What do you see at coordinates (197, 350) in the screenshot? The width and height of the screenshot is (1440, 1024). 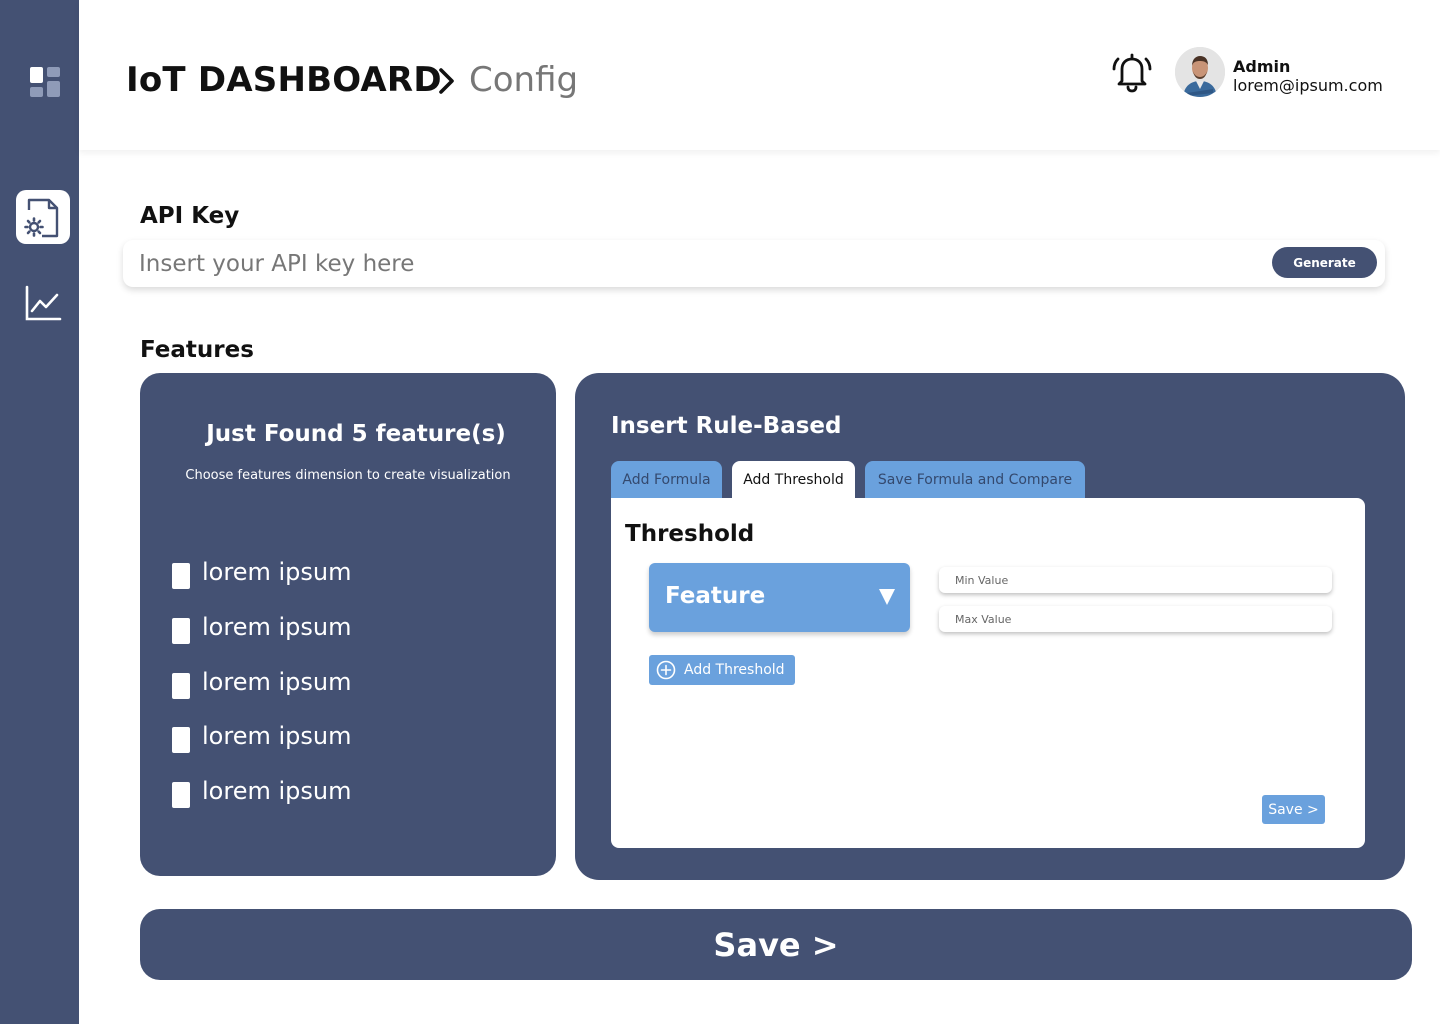 I see `features-title: Features` at bounding box center [197, 350].